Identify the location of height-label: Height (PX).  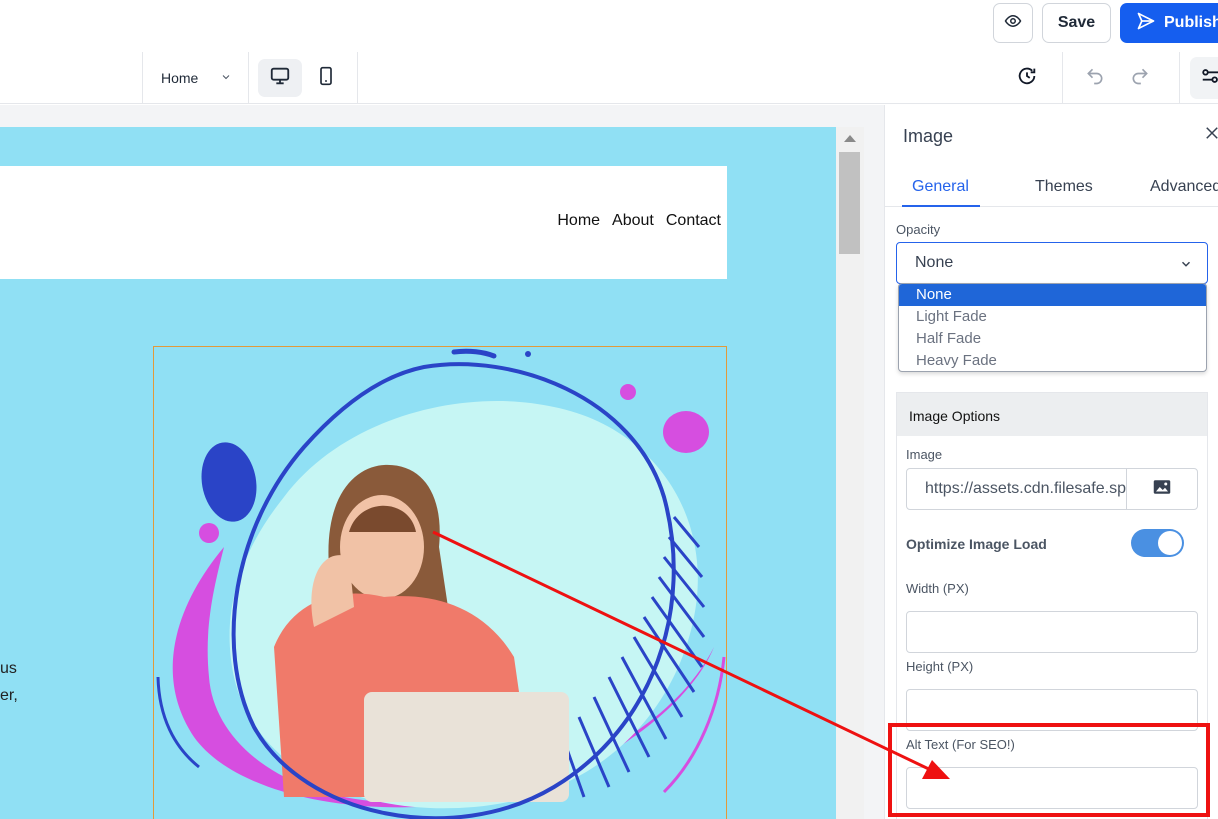
(940, 666).